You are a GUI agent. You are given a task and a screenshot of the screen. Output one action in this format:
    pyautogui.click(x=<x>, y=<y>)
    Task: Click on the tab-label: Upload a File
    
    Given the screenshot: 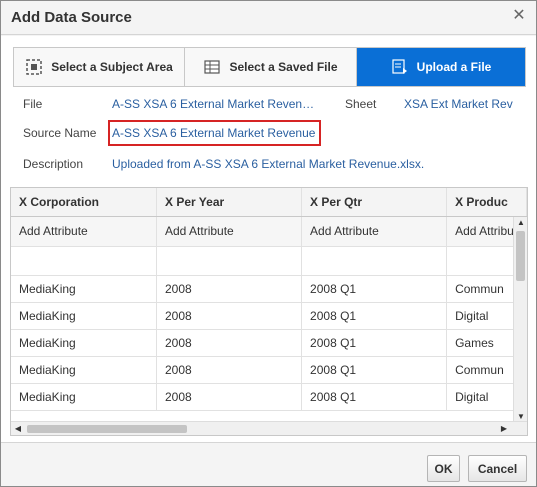 What is the action you would take?
    pyautogui.click(x=454, y=67)
    